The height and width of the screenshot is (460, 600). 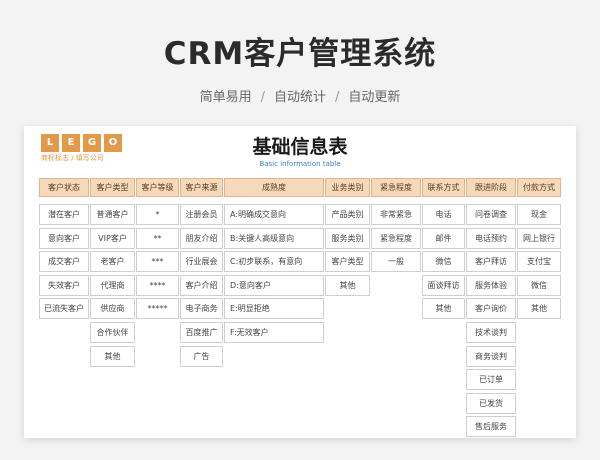 I want to click on table-cell: **, so click(x=157, y=238).